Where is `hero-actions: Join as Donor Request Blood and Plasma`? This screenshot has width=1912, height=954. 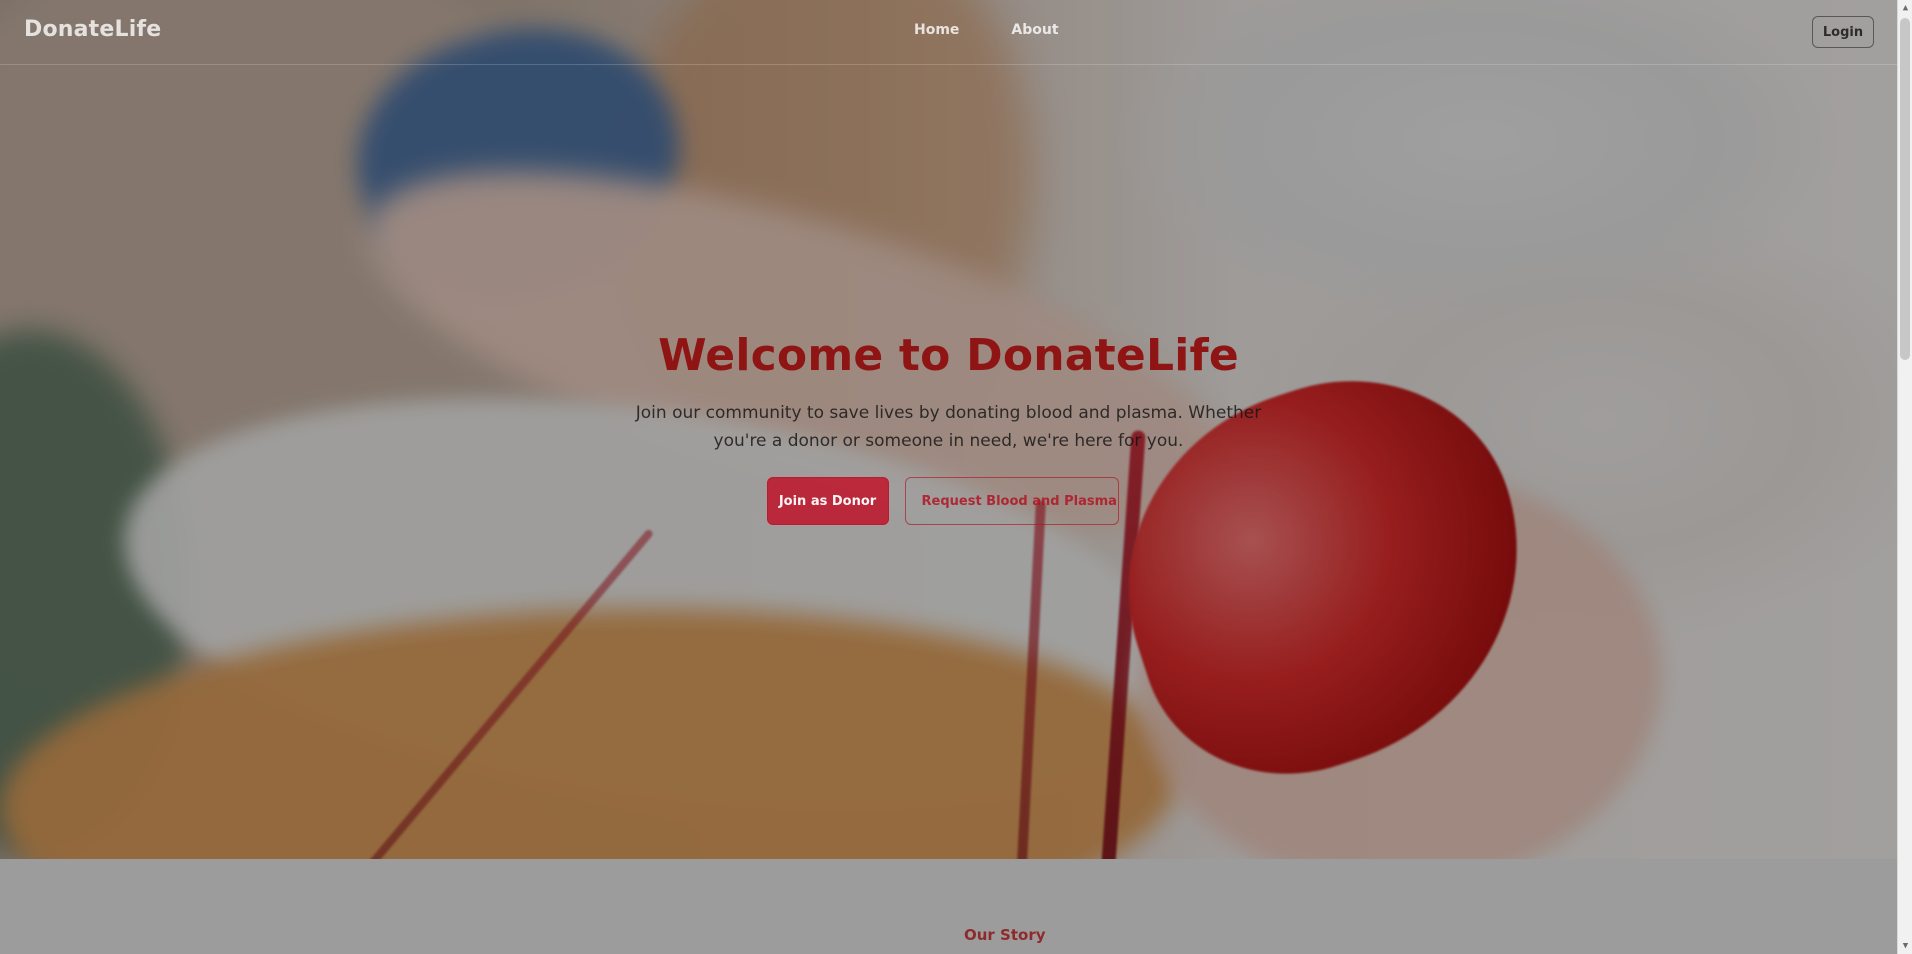 hero-actions: Join as Donor Request Blood and Plasma is located at coordinates (945, 501).